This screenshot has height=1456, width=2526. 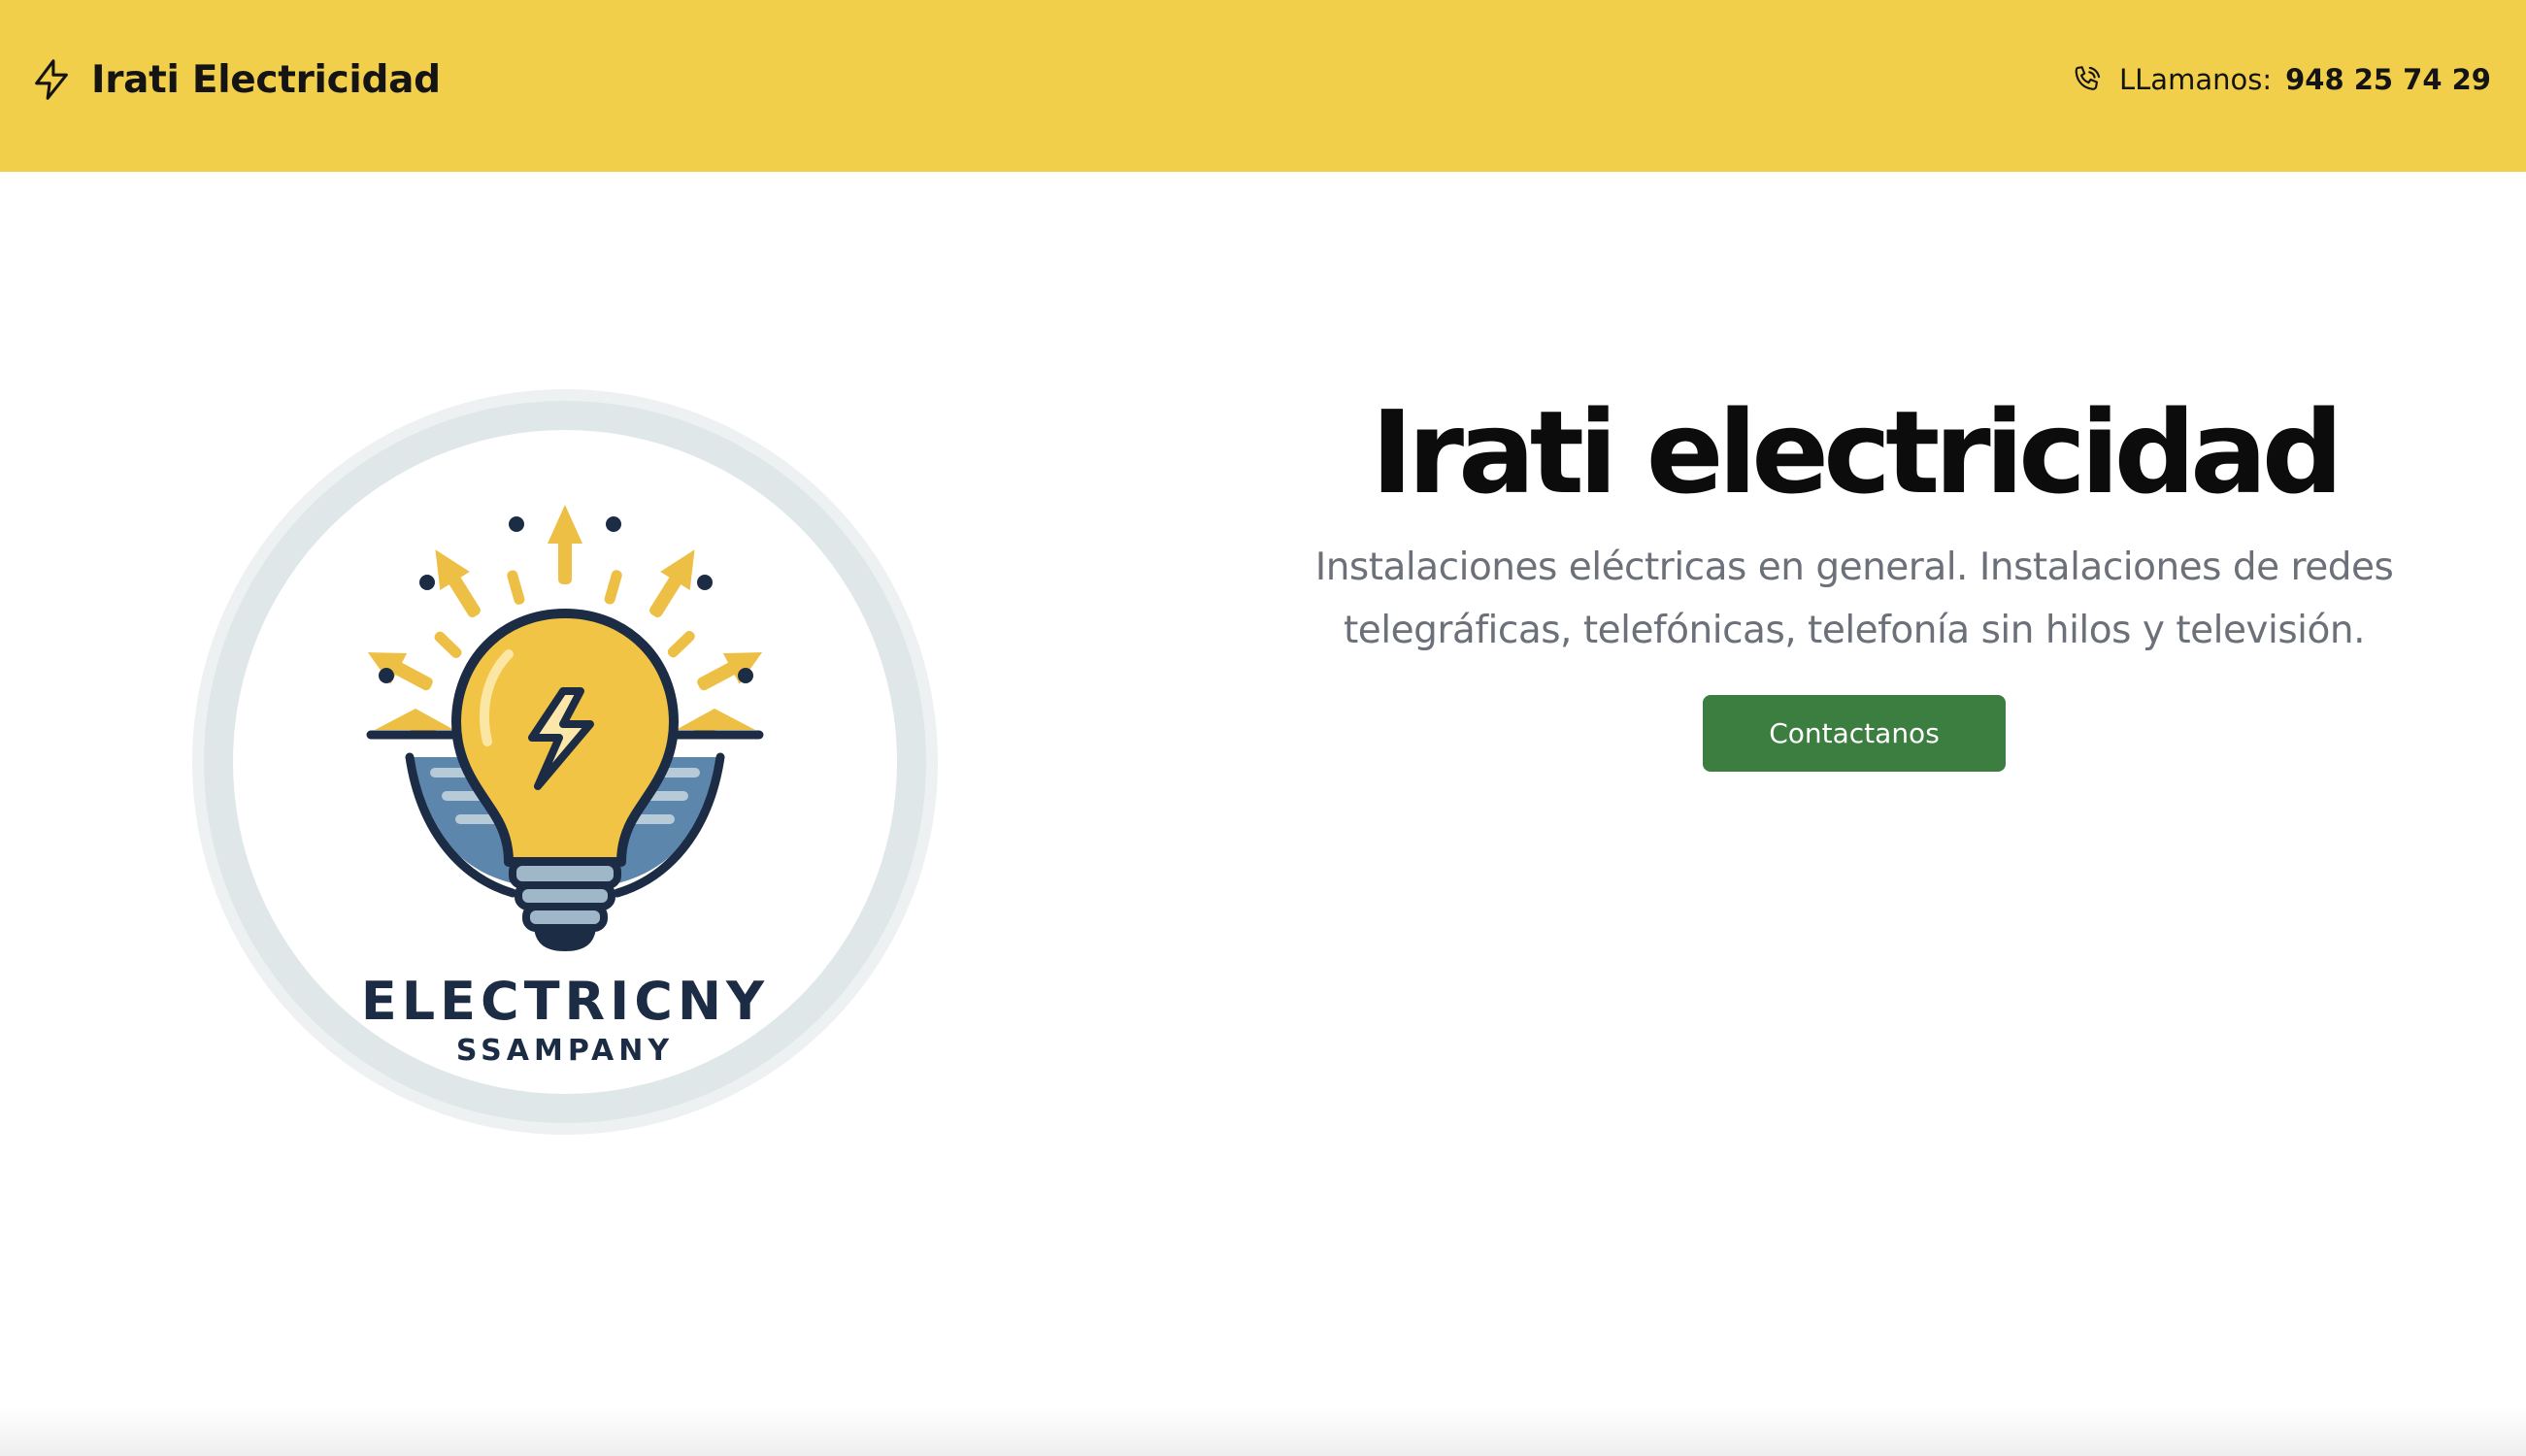 I want to click on brand-link: Irati Electricidad, so click(x=235, y=79).